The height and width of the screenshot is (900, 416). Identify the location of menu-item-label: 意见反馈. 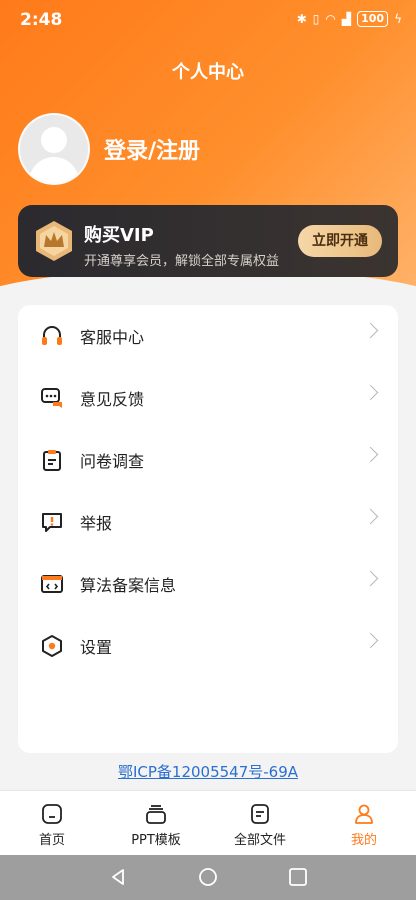
(112, 399).